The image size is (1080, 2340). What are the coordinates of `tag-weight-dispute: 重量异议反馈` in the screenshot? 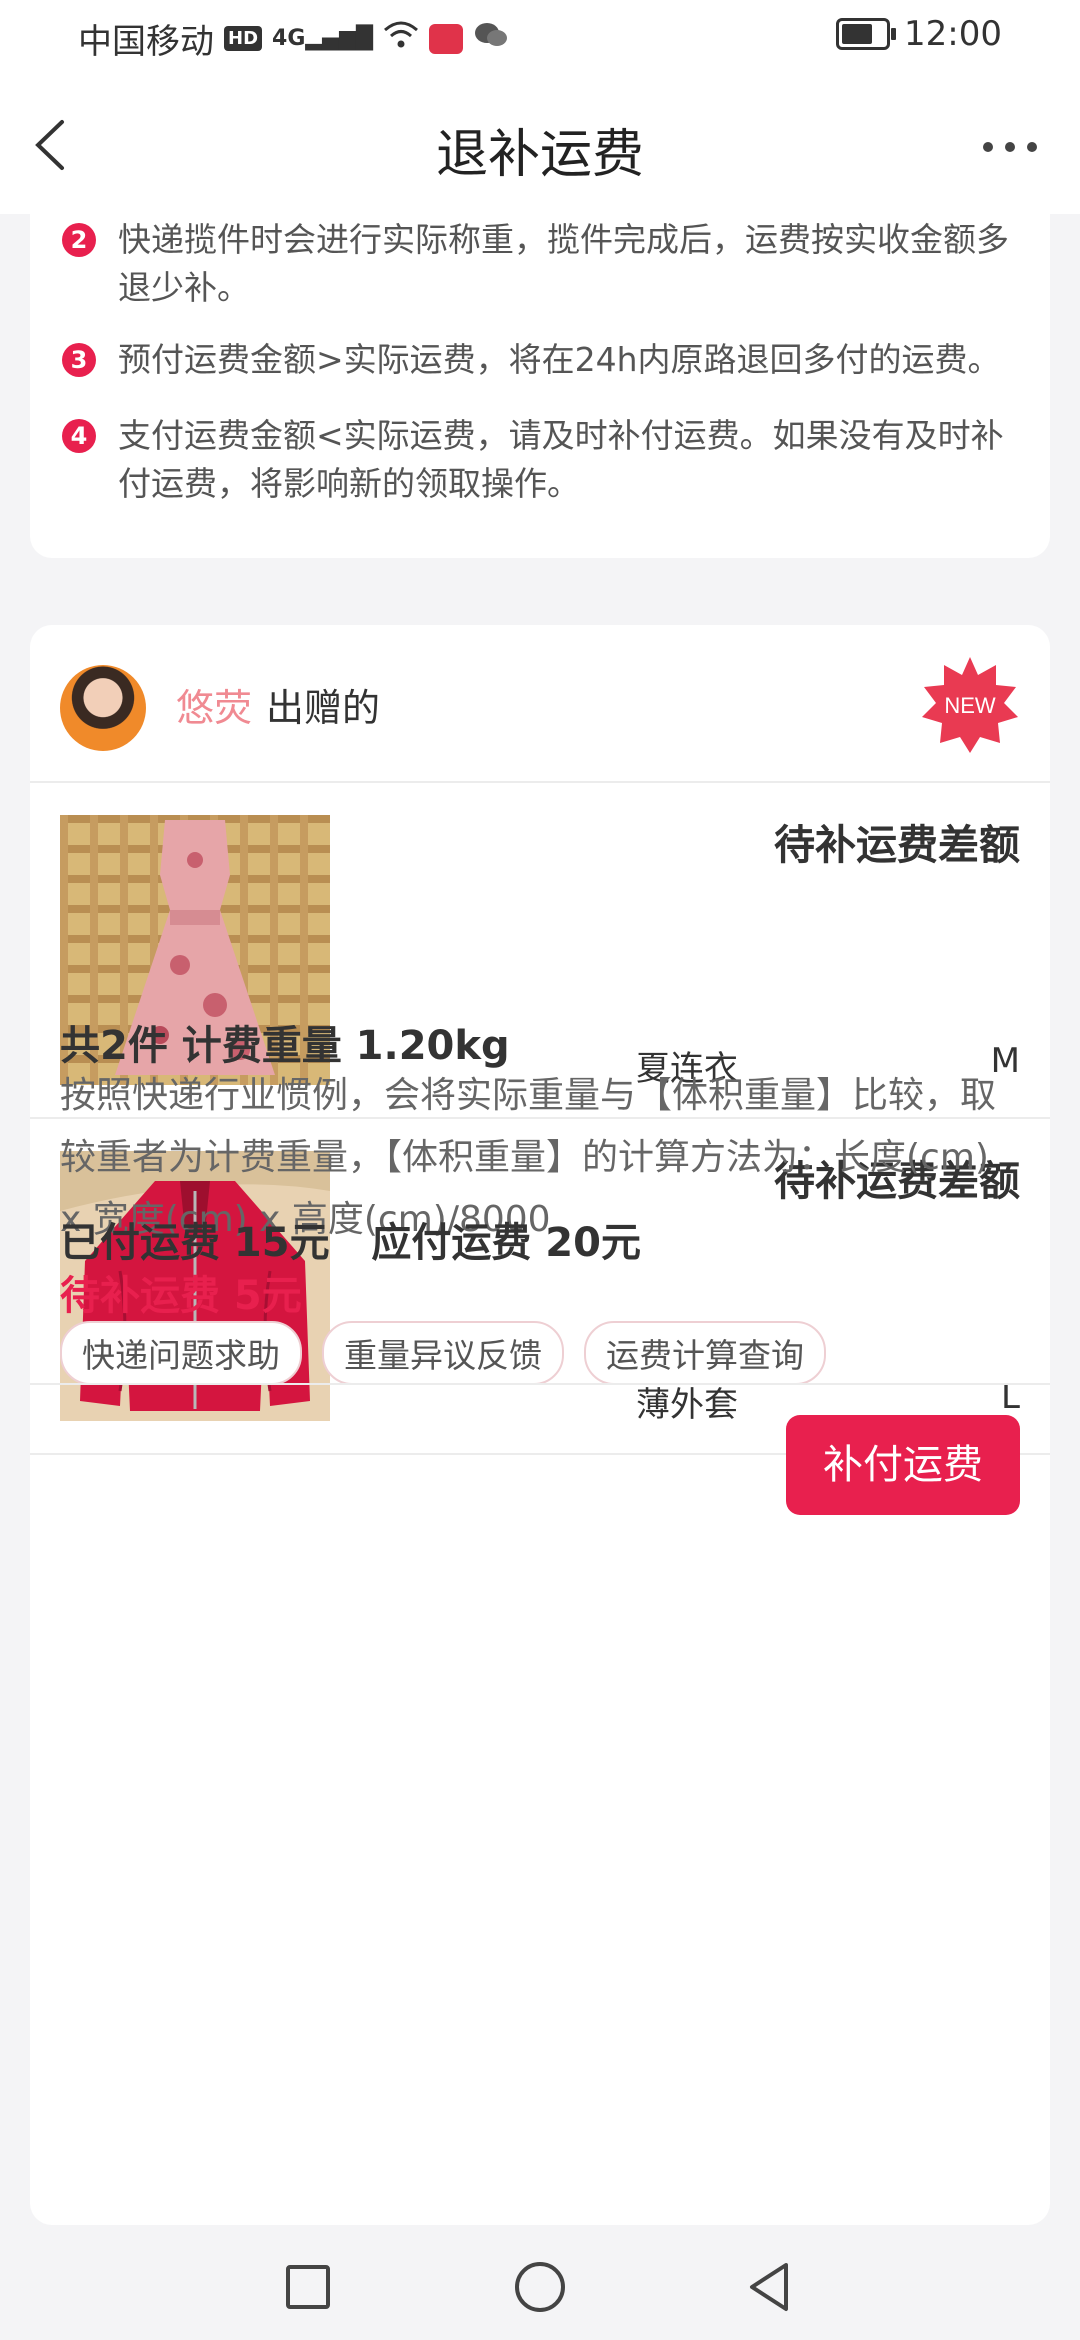 It's located at (443, 1353).